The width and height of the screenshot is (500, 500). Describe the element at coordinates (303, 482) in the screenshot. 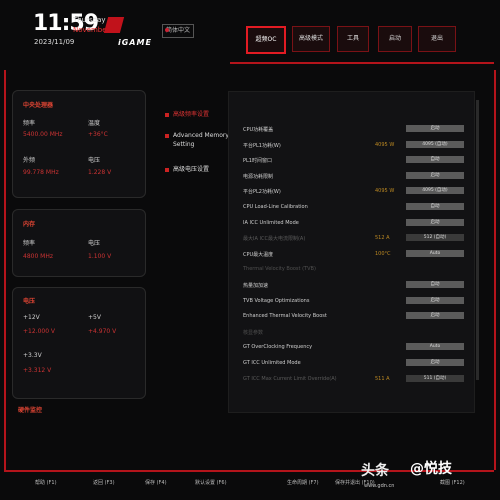

I see `footer-lifecycle: 生命周期 (F7)` at that location.